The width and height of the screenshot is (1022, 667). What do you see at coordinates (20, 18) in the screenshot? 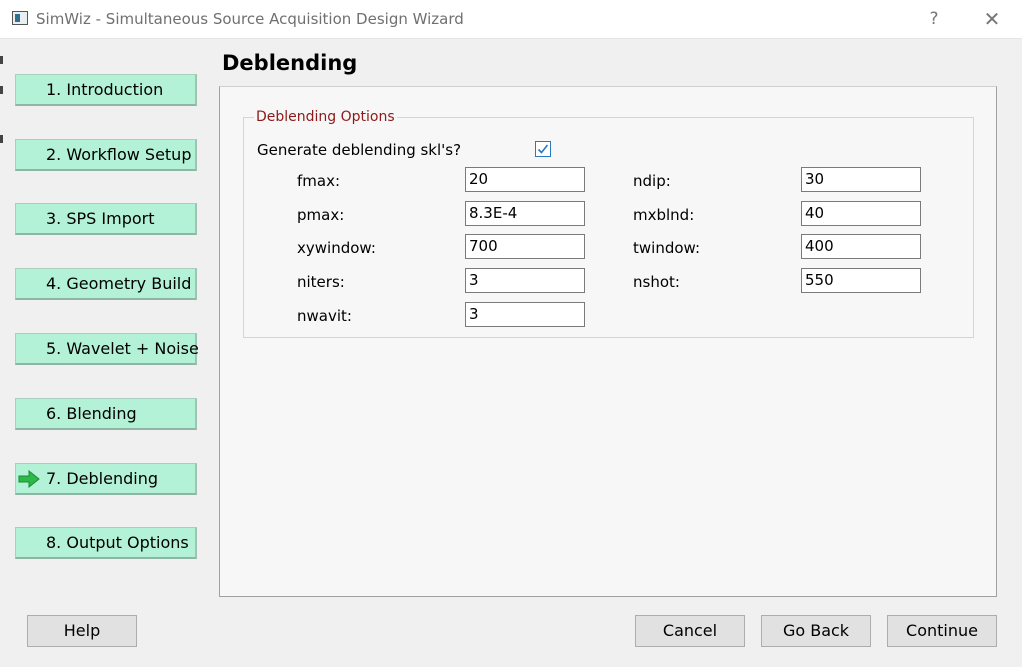
I see `app-icon` at bounding box center [20, 18].